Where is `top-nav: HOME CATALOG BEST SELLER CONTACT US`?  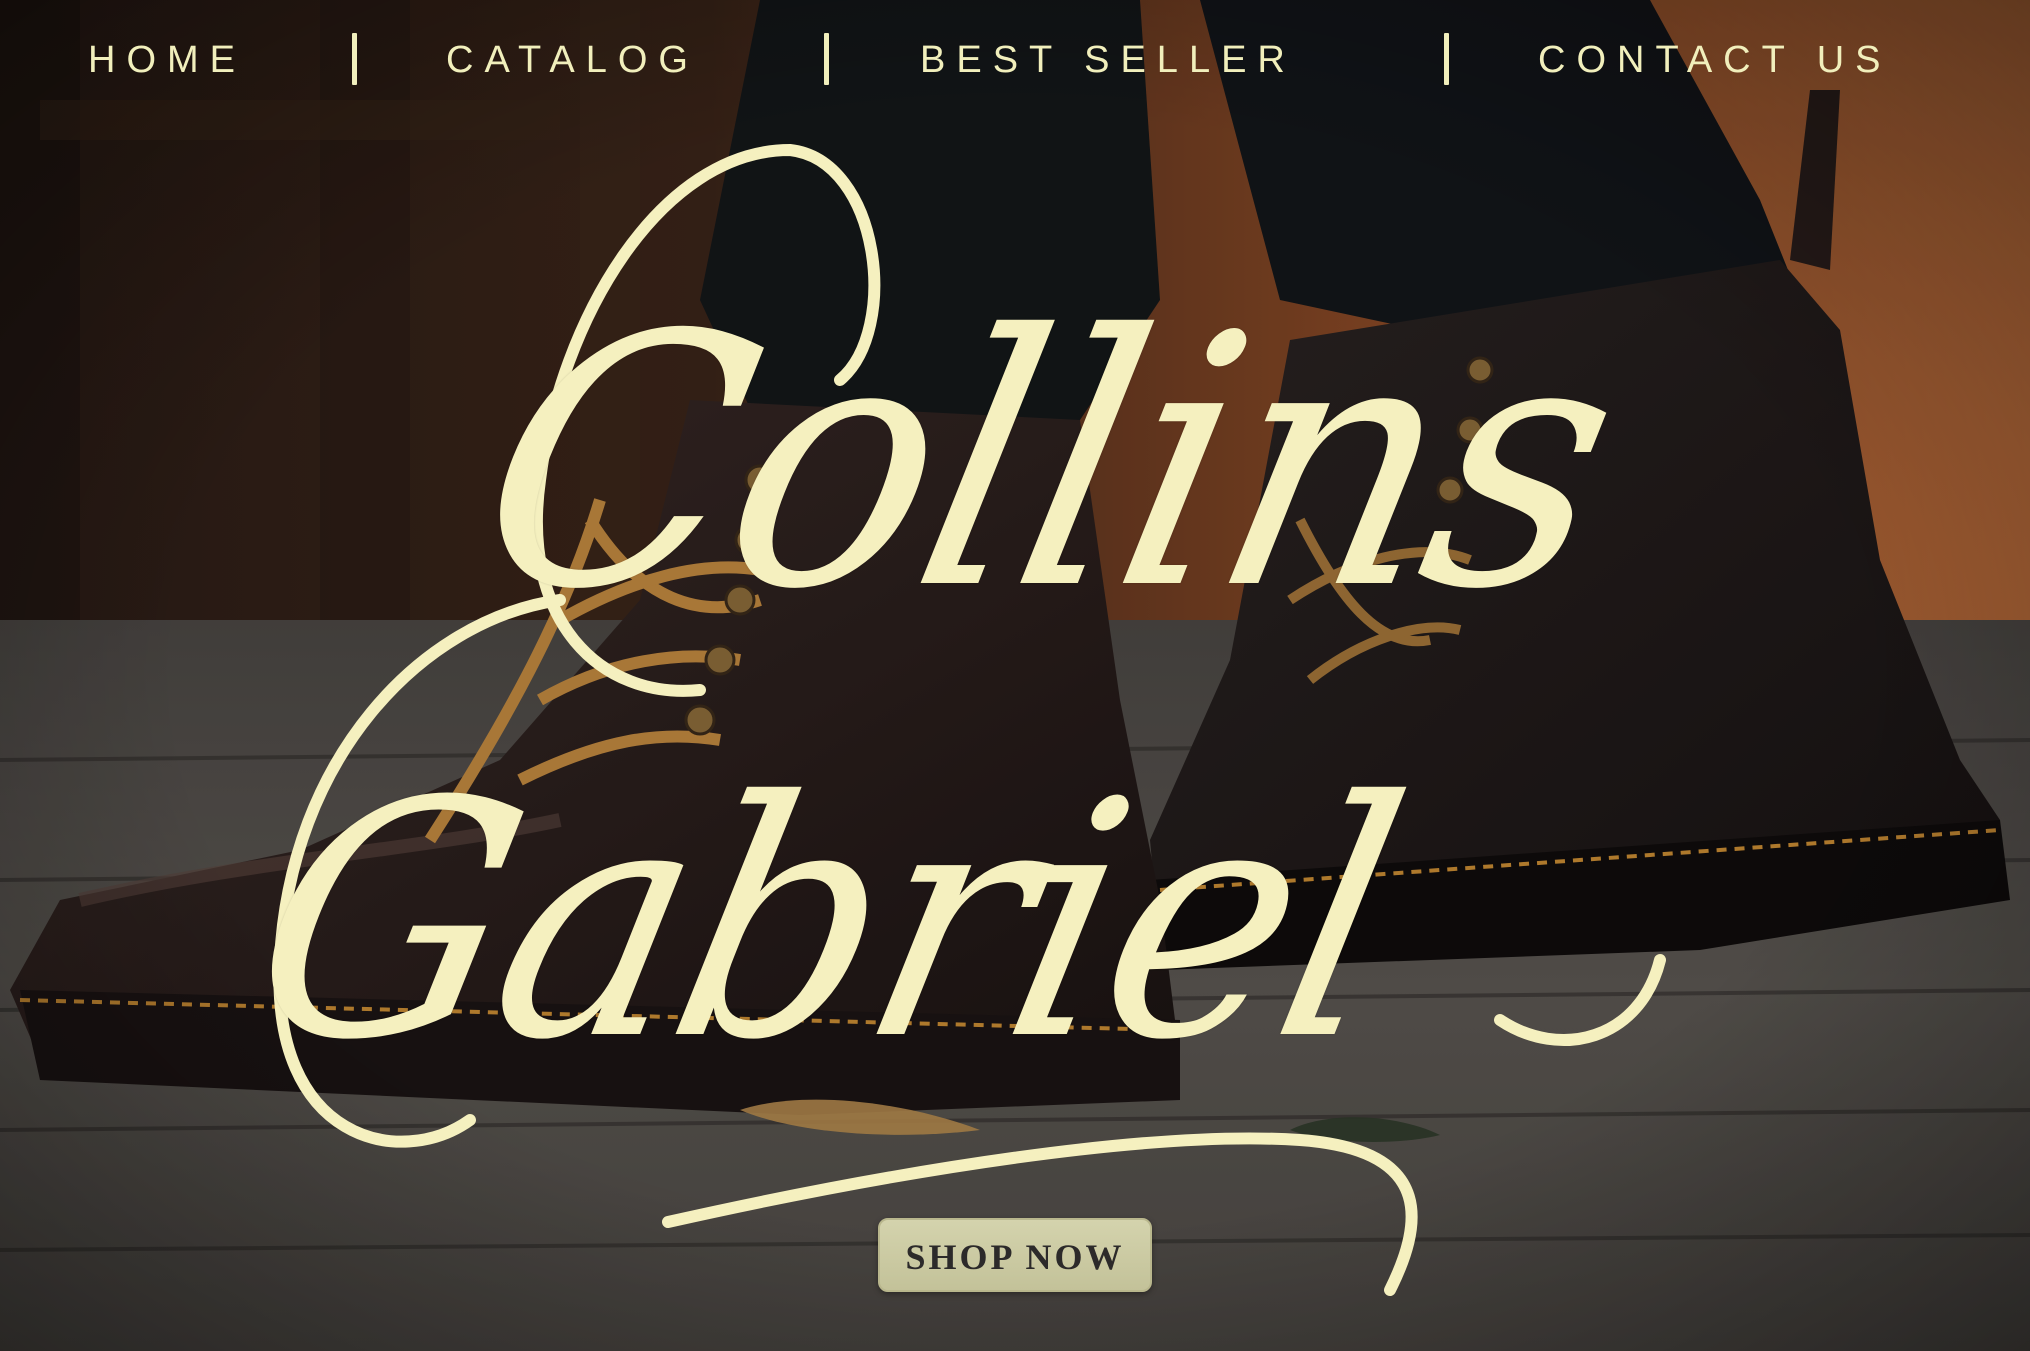
top-nav: HOME CATALOG BEST SELLER CONTACT US is located at coordinates (1015, 60).